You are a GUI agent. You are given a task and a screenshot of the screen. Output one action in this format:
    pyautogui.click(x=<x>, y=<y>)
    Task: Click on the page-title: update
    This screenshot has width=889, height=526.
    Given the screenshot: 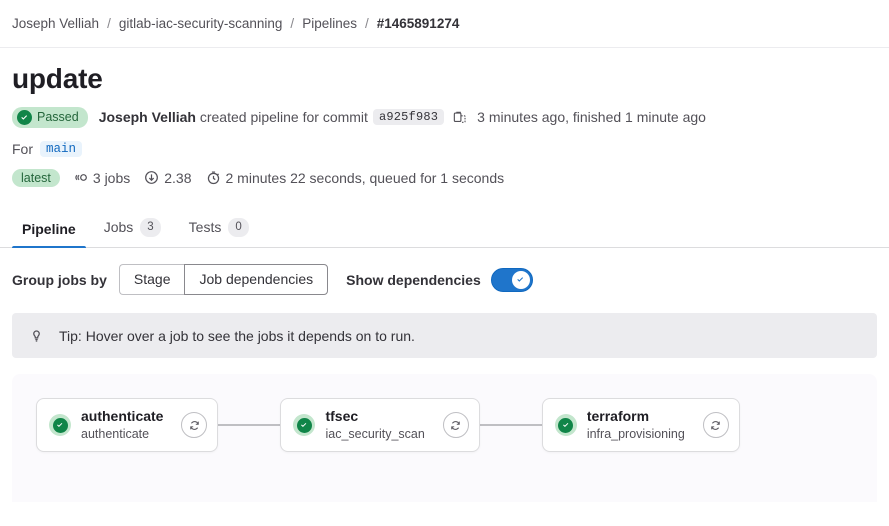 What is the action you would take?
    pyautogui.click(x=57, y=78)
    